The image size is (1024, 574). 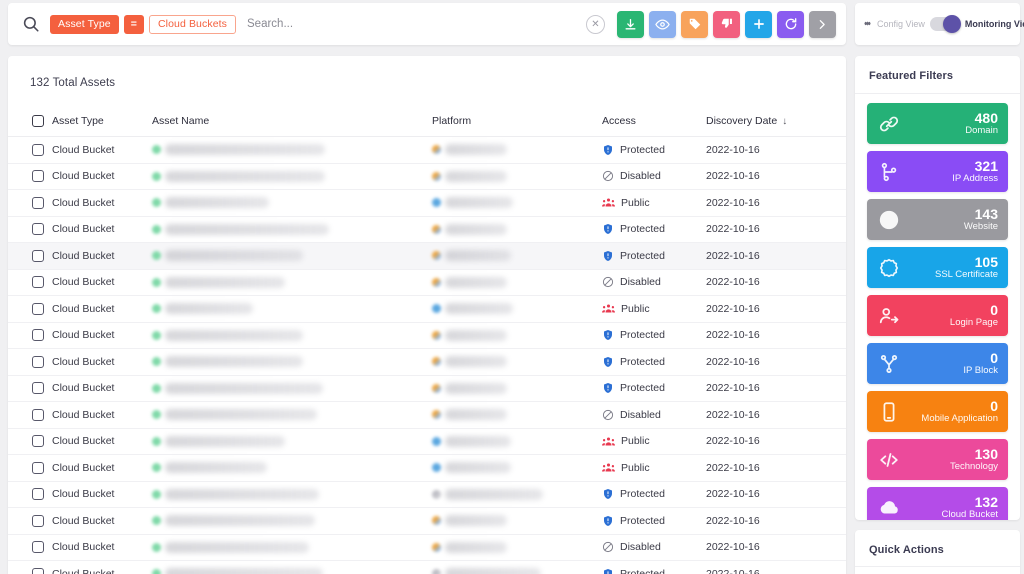 What do you see at coordinates (608, 388) in the screenshot?
I see `access-protected-icon` at bounding box center [608, 388].